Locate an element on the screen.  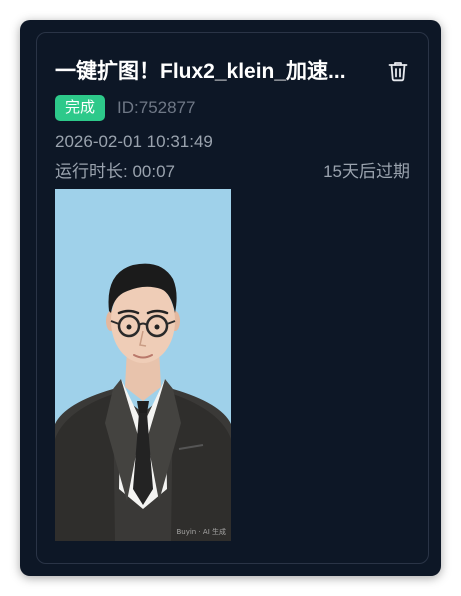
watermark: Buyin · AI 生成 is located at coordinates (201, 532).